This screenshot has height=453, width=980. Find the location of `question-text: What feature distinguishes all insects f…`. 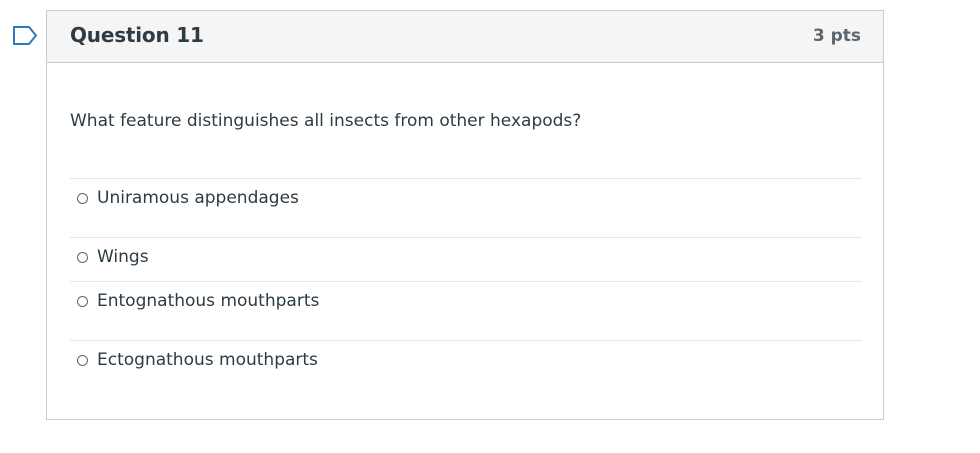

question-text: What feature distinguishes all insects f… is located at coordinates (326, 121).